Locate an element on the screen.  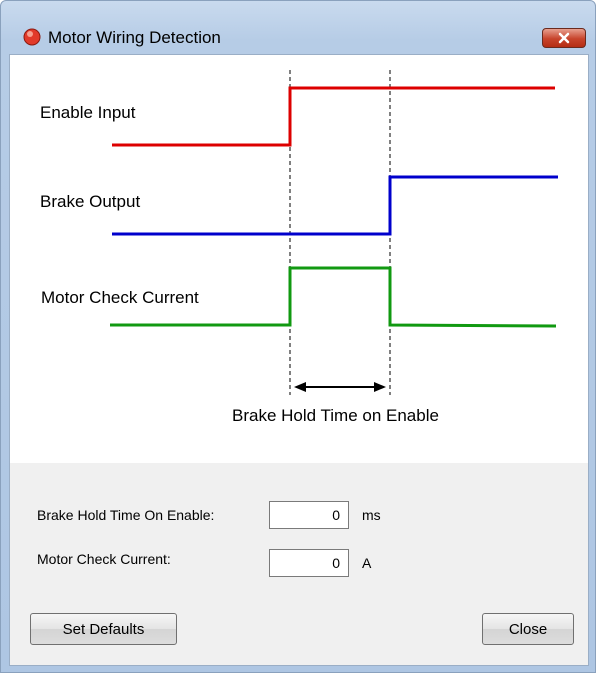
title-bar is located at coordinates (298, 16).